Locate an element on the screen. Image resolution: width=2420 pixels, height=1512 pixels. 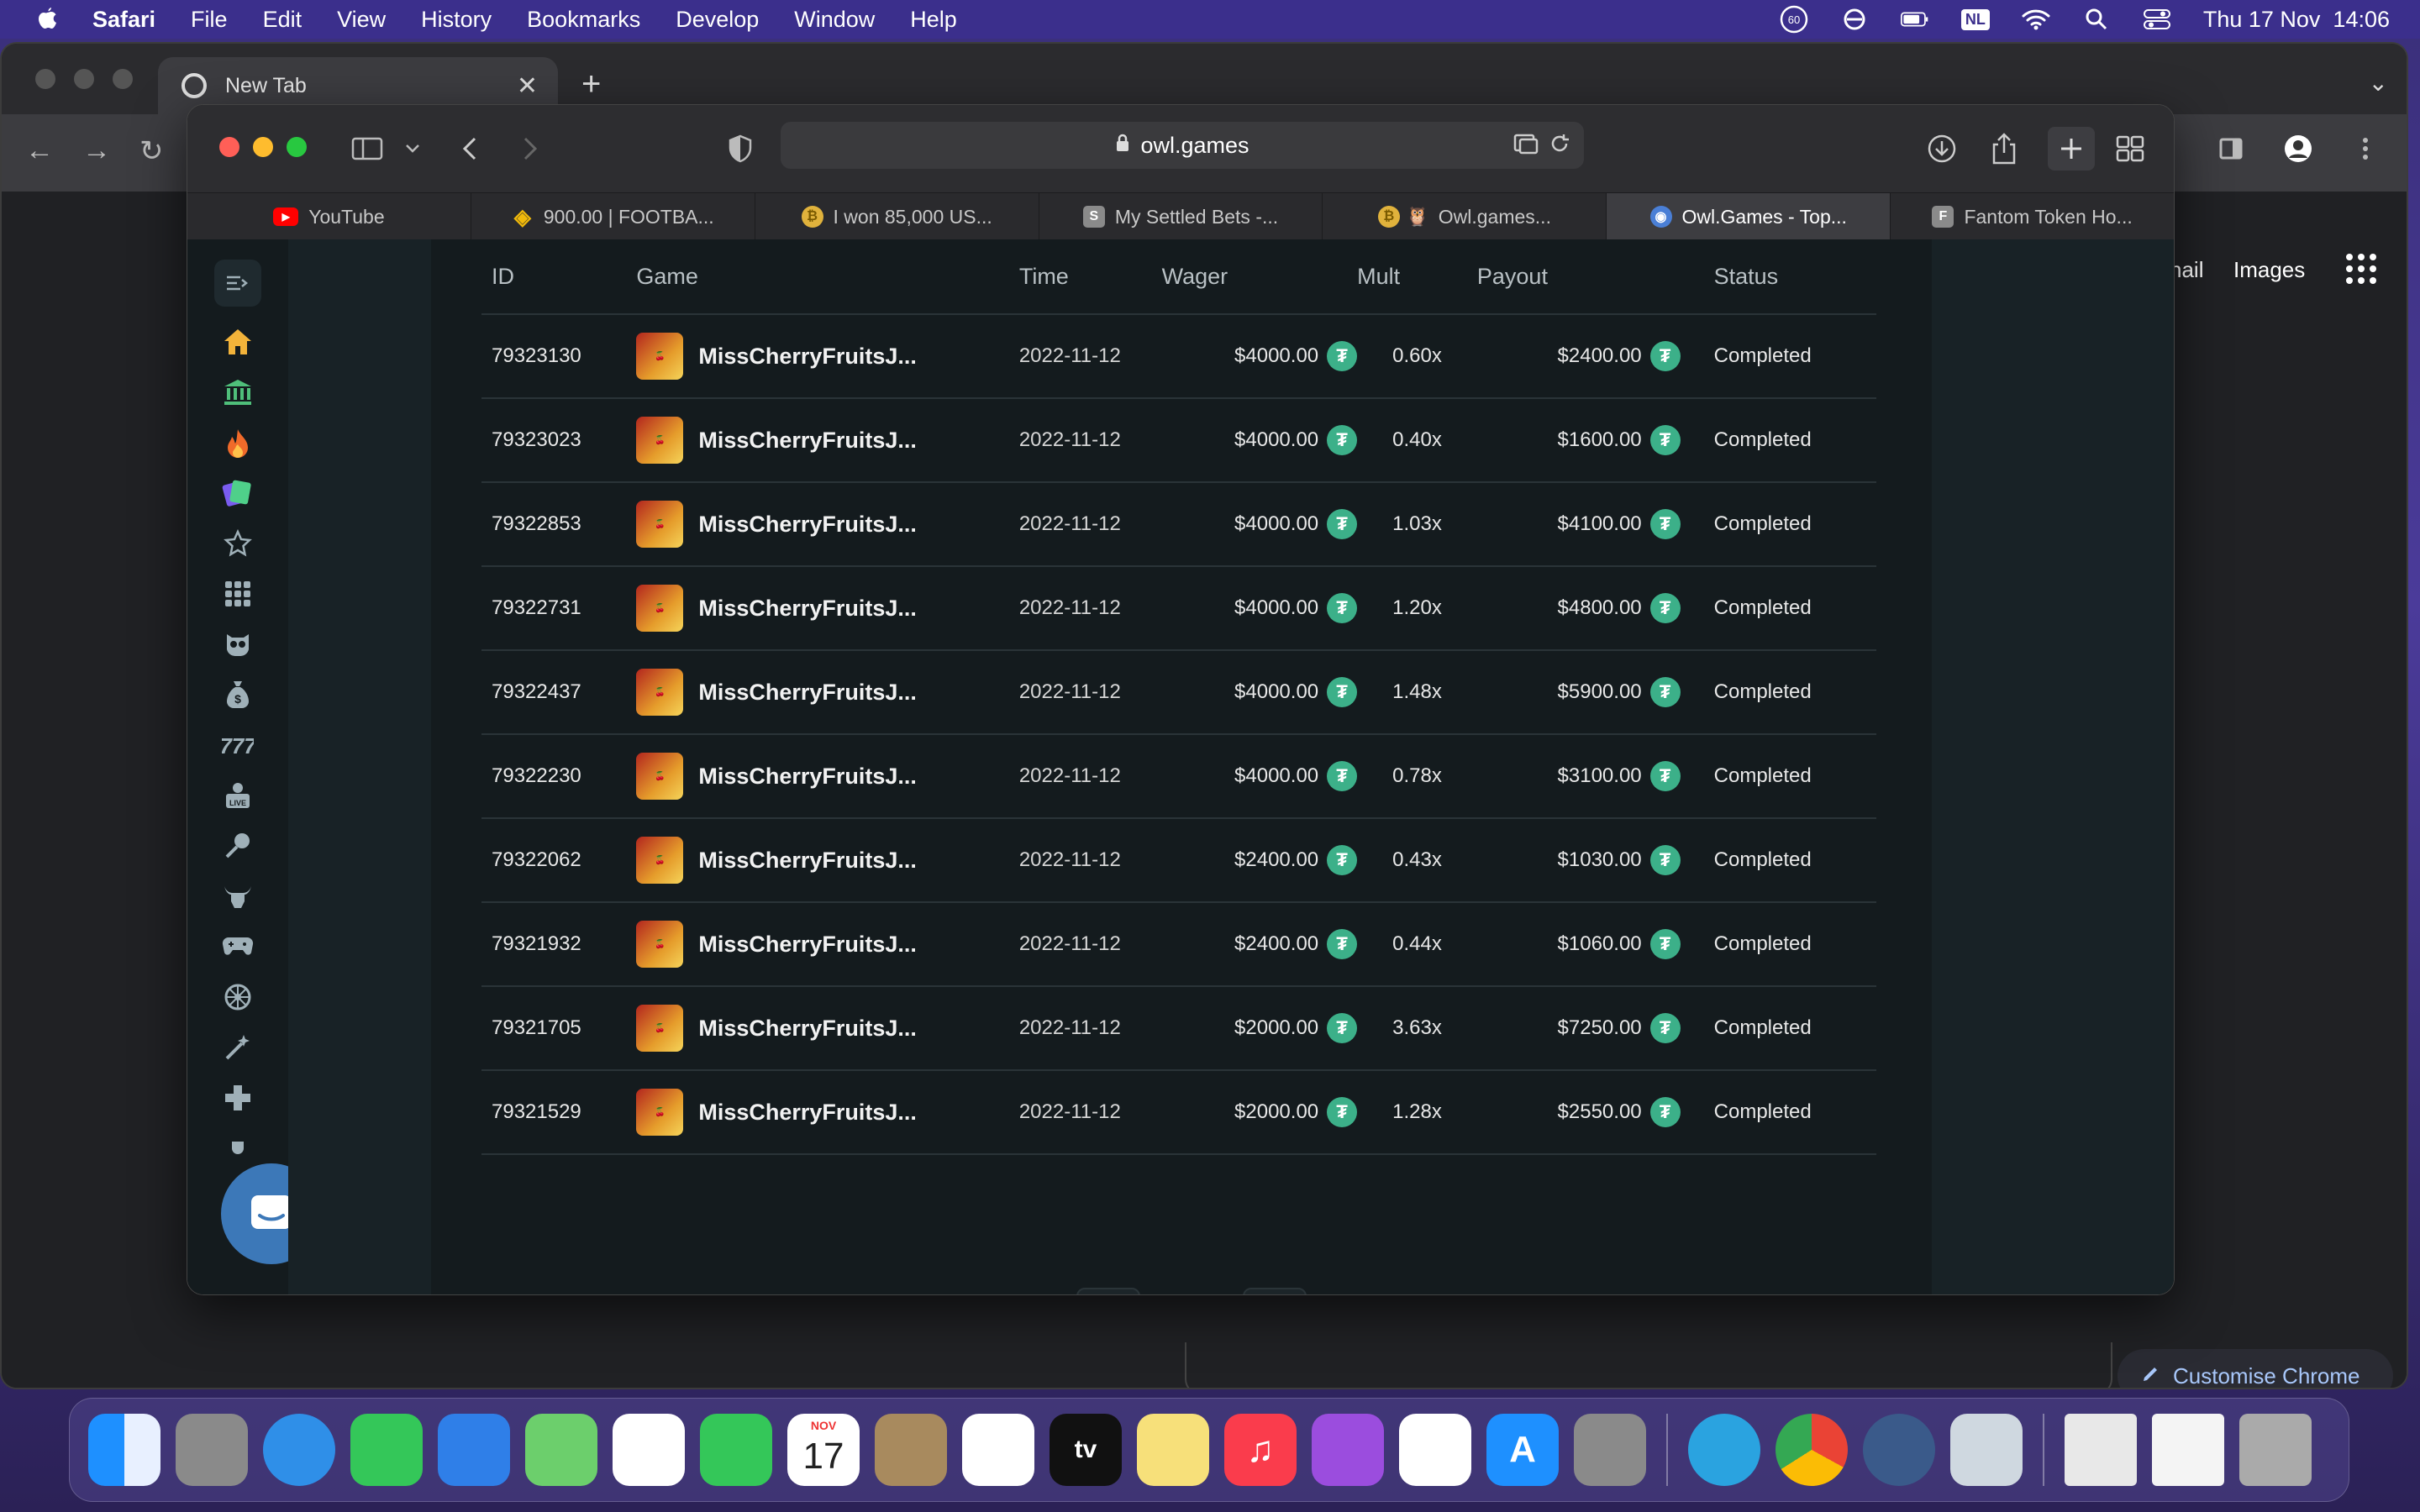
calendar-icon: NOV 17 is located at coordinates (824, 1450).